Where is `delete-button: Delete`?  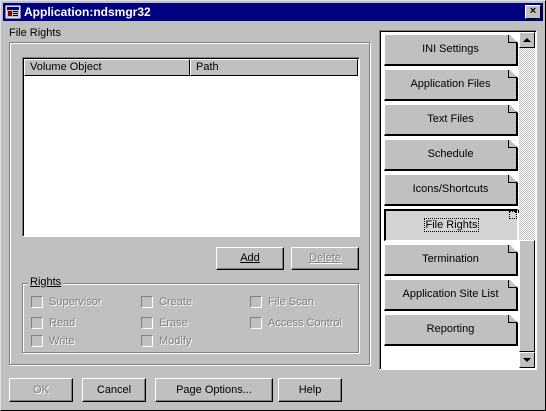
delete-button: Delete is located at coordinates (325, 258).